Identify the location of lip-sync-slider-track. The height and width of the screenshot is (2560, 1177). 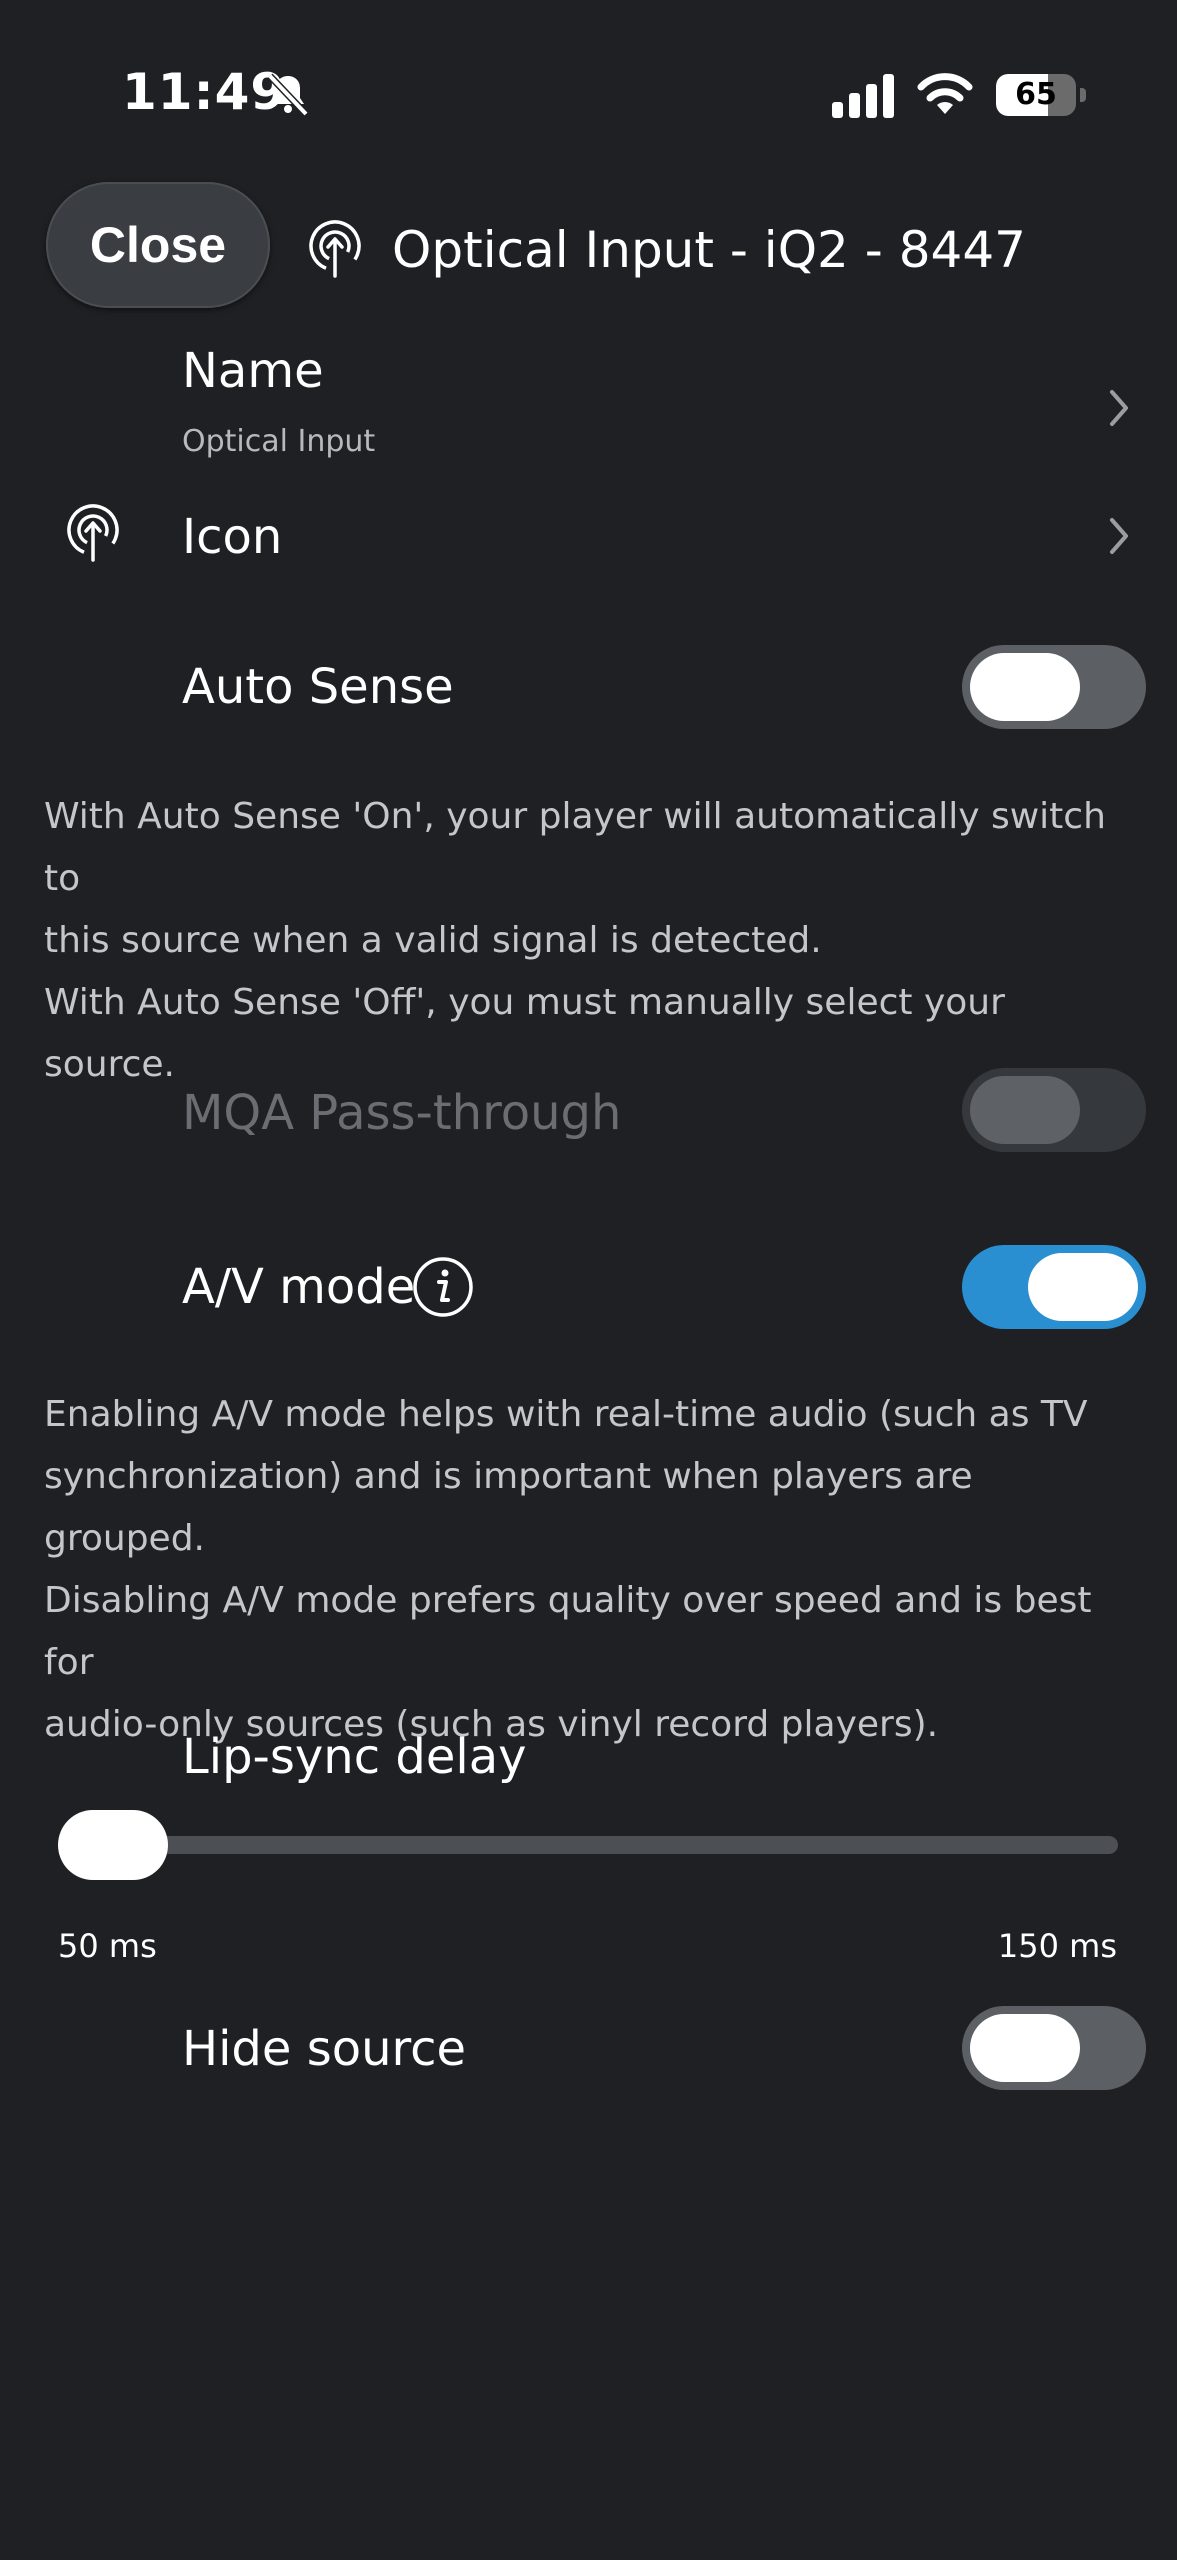
(614, 1845).